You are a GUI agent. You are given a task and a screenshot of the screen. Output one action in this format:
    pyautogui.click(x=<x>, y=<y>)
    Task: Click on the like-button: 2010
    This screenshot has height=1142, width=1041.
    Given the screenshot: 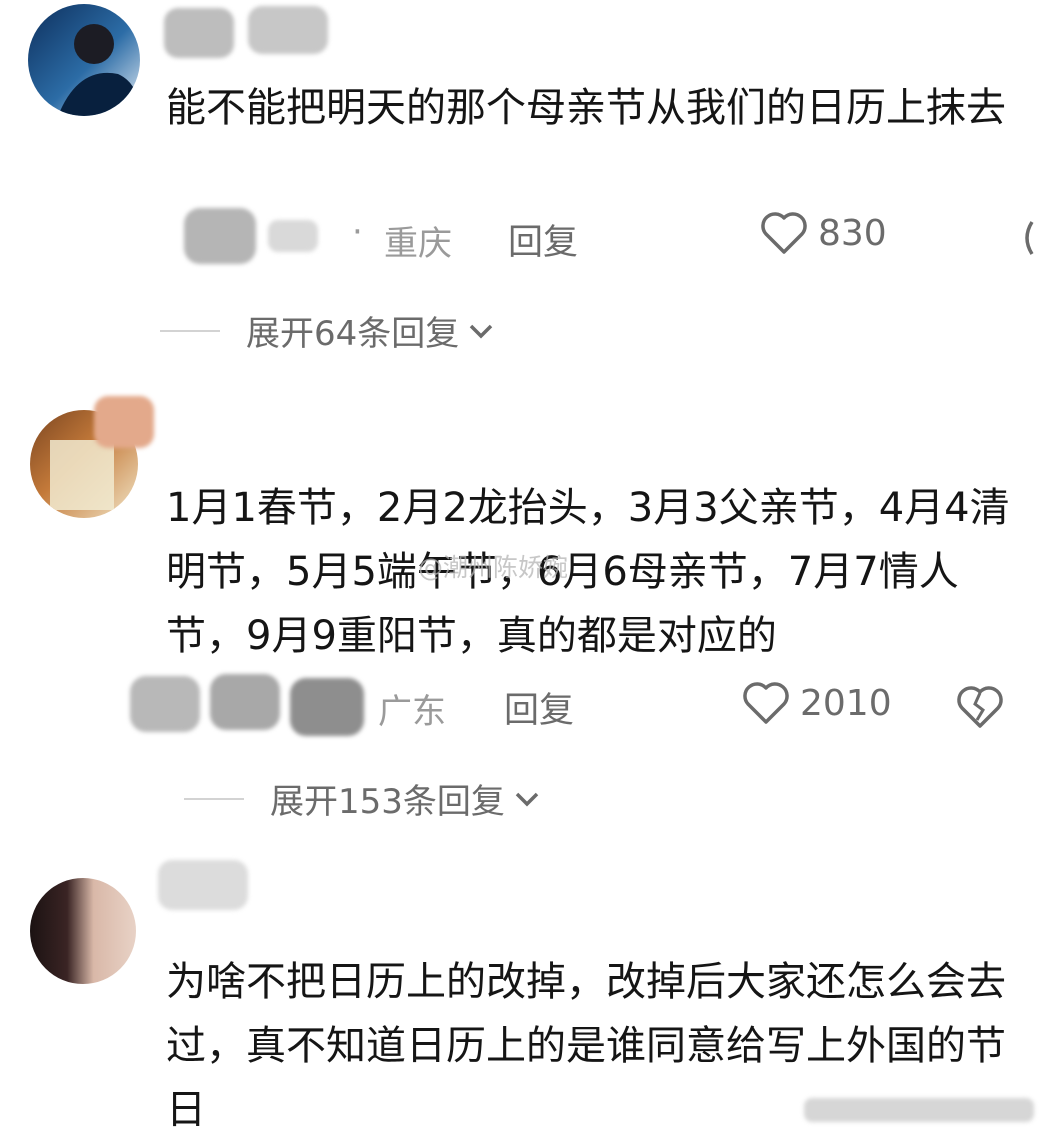 What is the action you would take?
    pyautogui.click(x=817, y=703)
    